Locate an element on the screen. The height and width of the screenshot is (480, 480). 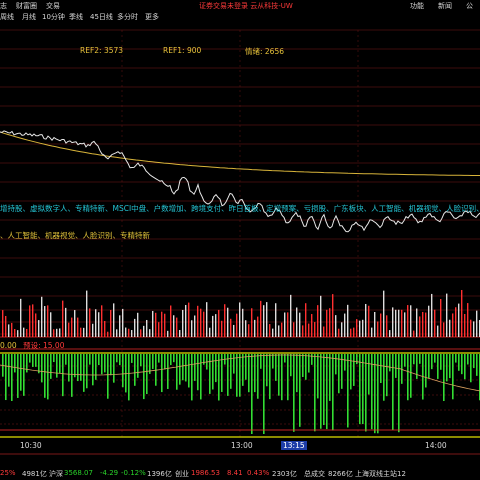
cy-label: 创业 is located at coordinates (182, 474).